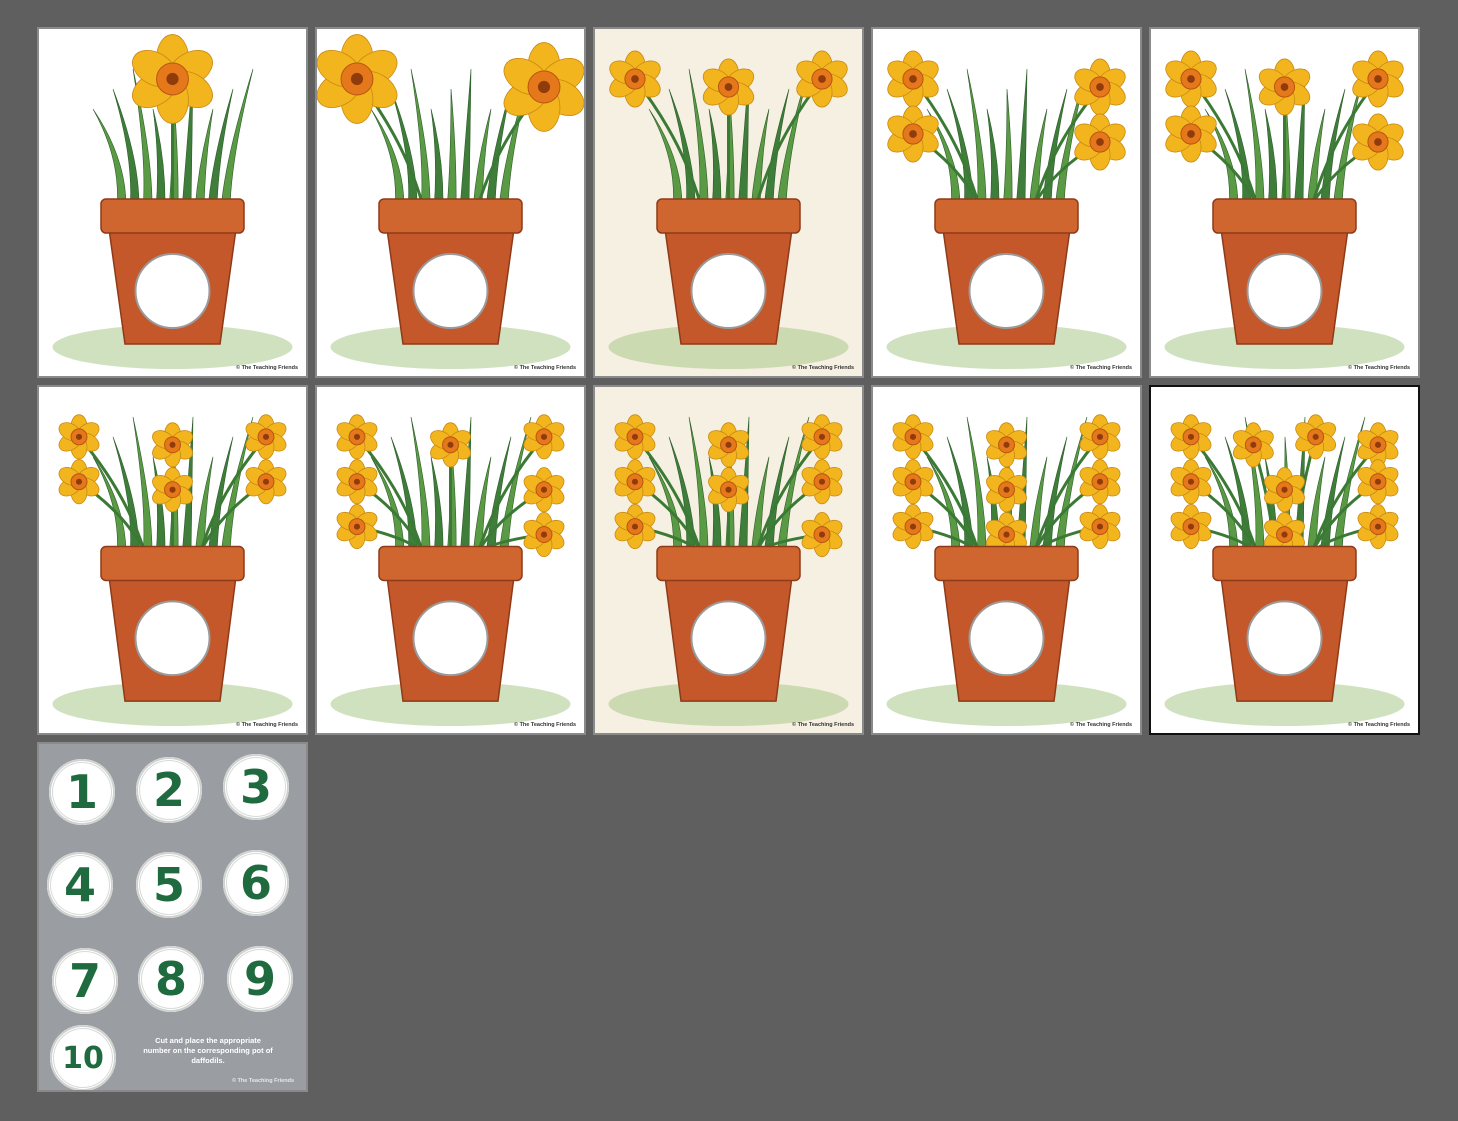 The image size is (1458, 1121). I want to click on sheet-credit: © The Teaching Friends, so click(262, 1081).